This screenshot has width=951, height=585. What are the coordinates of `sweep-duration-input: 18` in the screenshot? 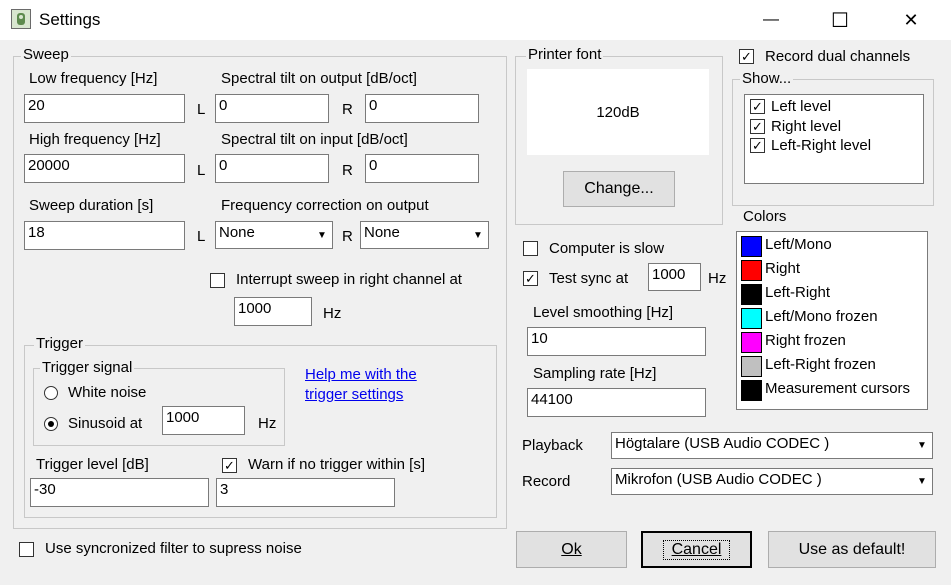 It's located at (104, 235).